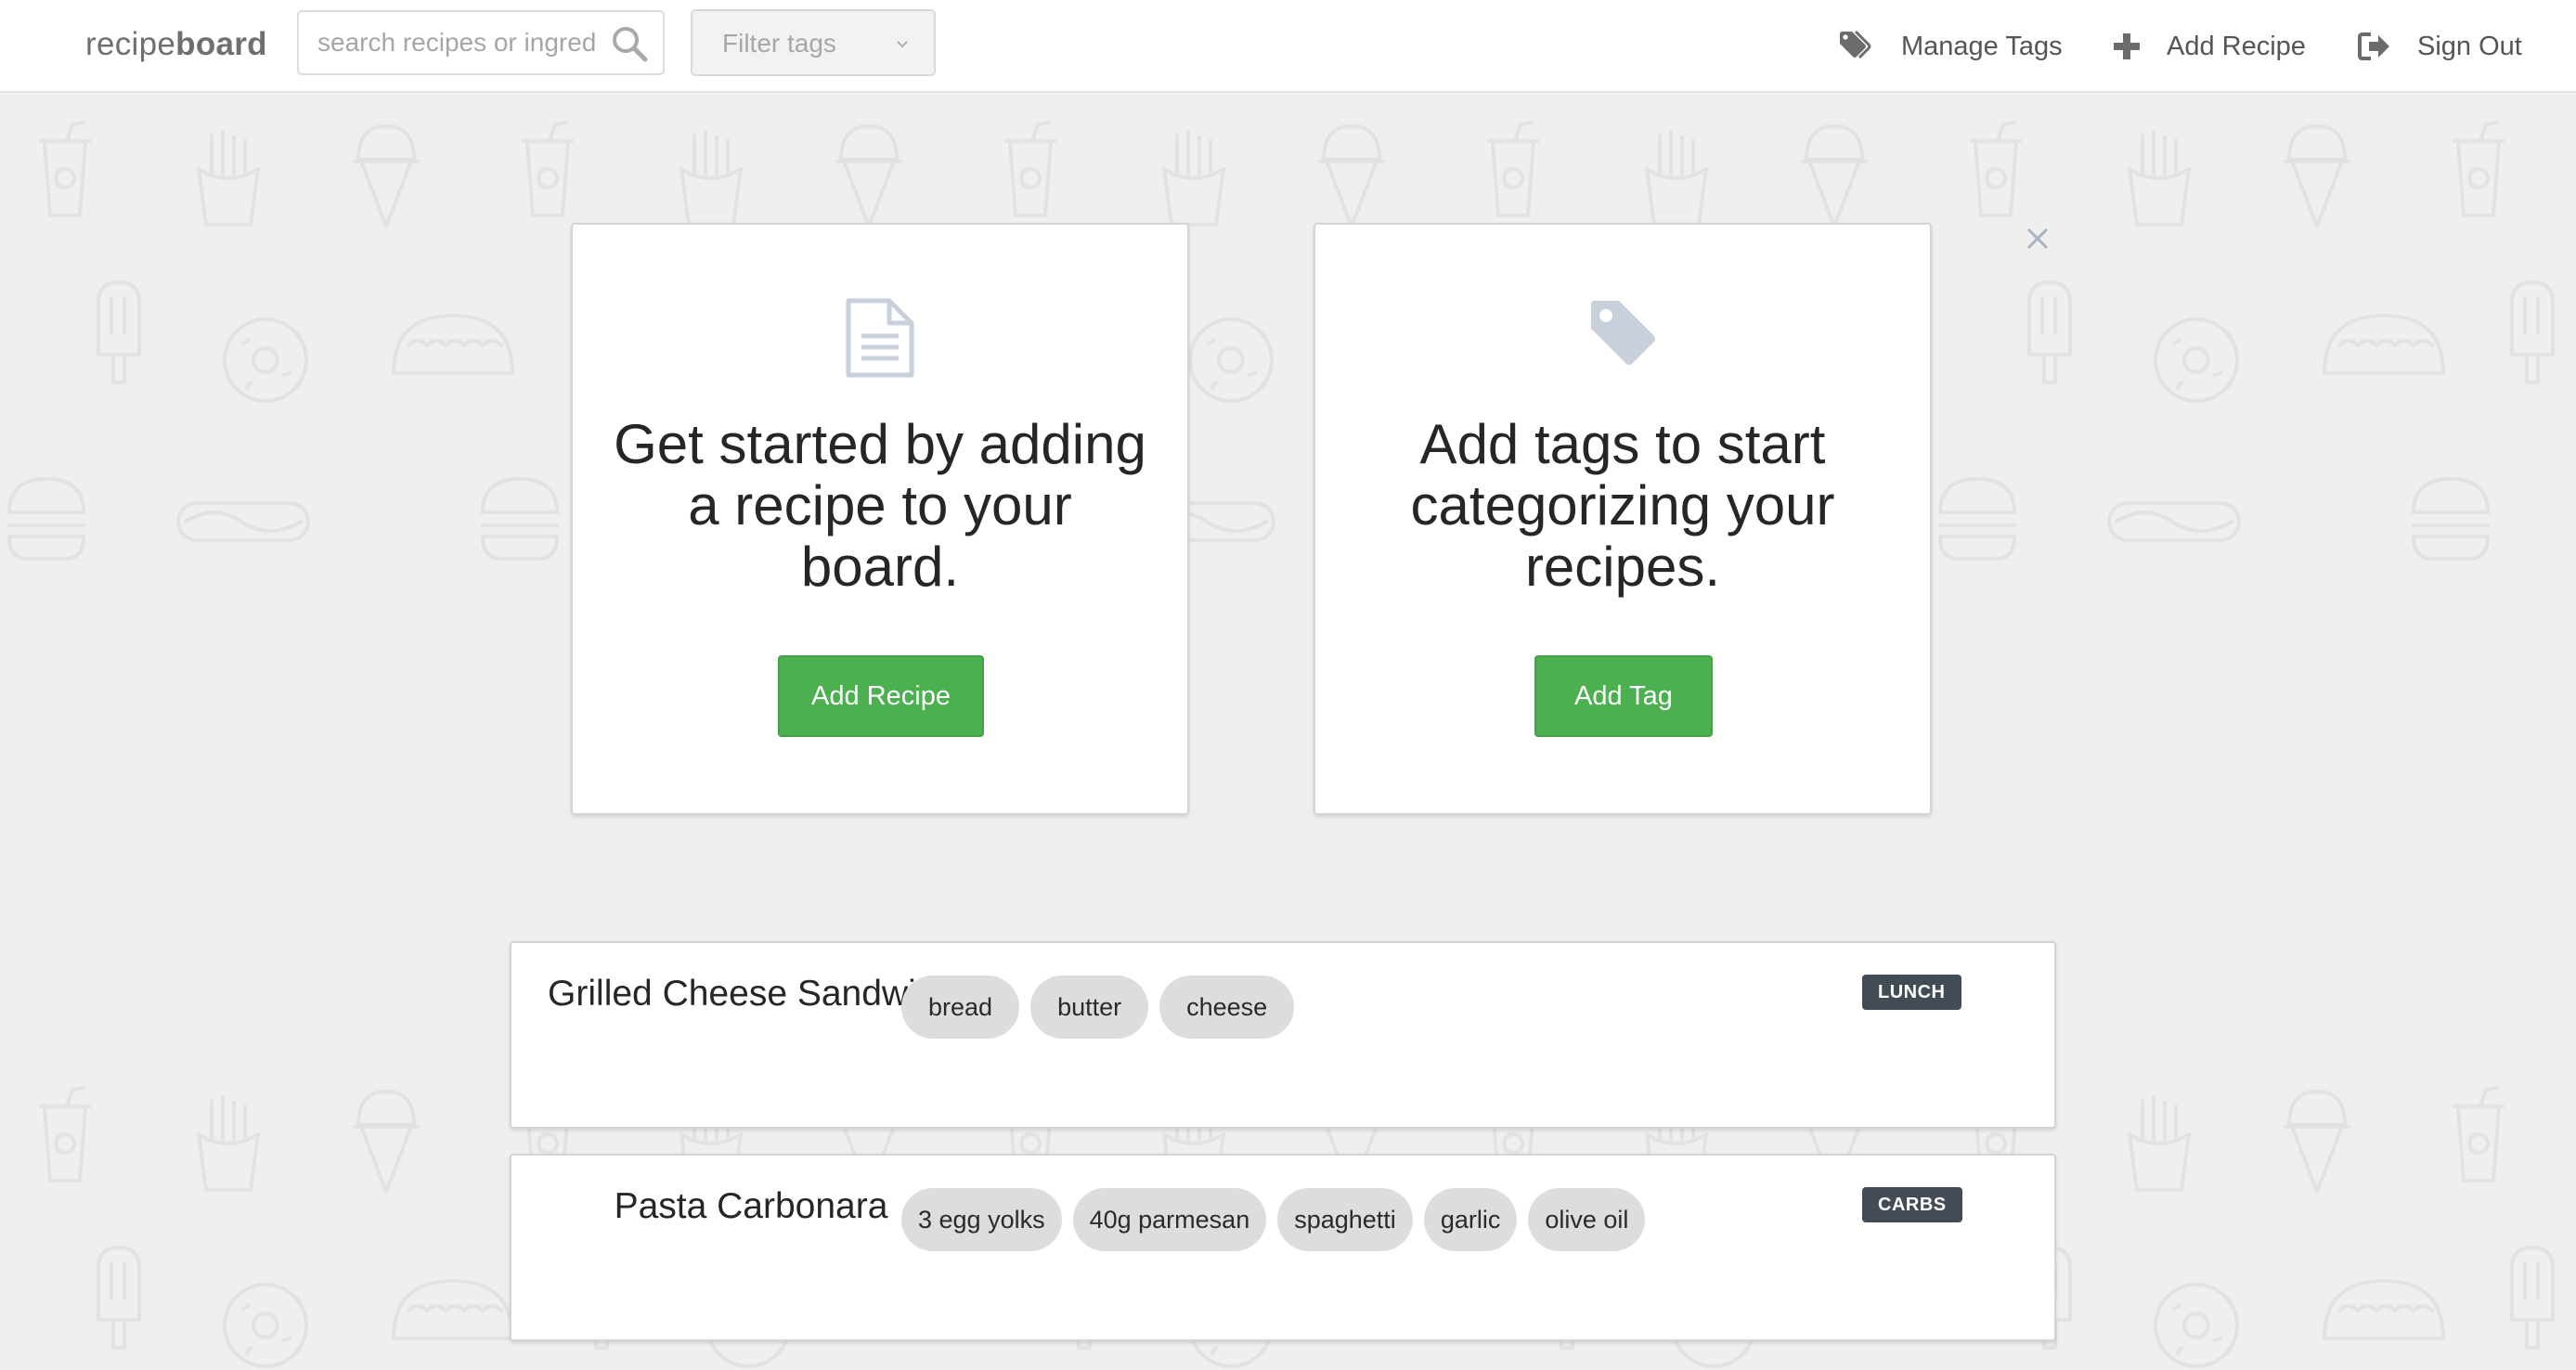  Describe the element at coordinates (960, 1007) in the screenshot. I see `ingredient-chip: bread` at that location.